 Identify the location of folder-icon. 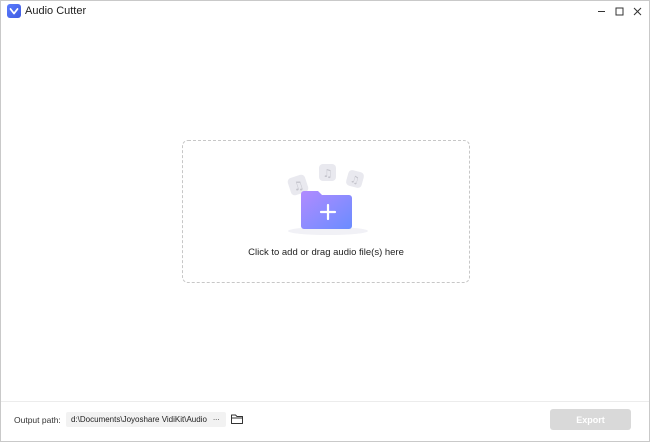
(237, 419).